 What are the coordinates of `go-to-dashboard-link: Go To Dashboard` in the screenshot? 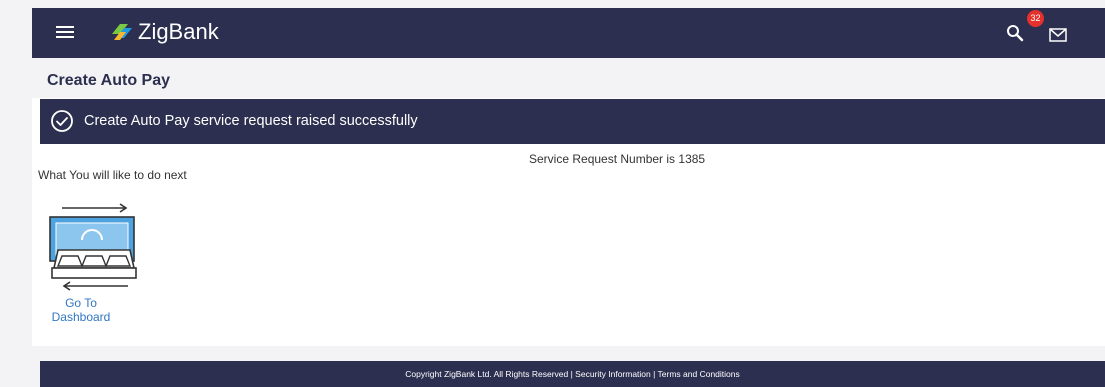 It's located at (90, 265).